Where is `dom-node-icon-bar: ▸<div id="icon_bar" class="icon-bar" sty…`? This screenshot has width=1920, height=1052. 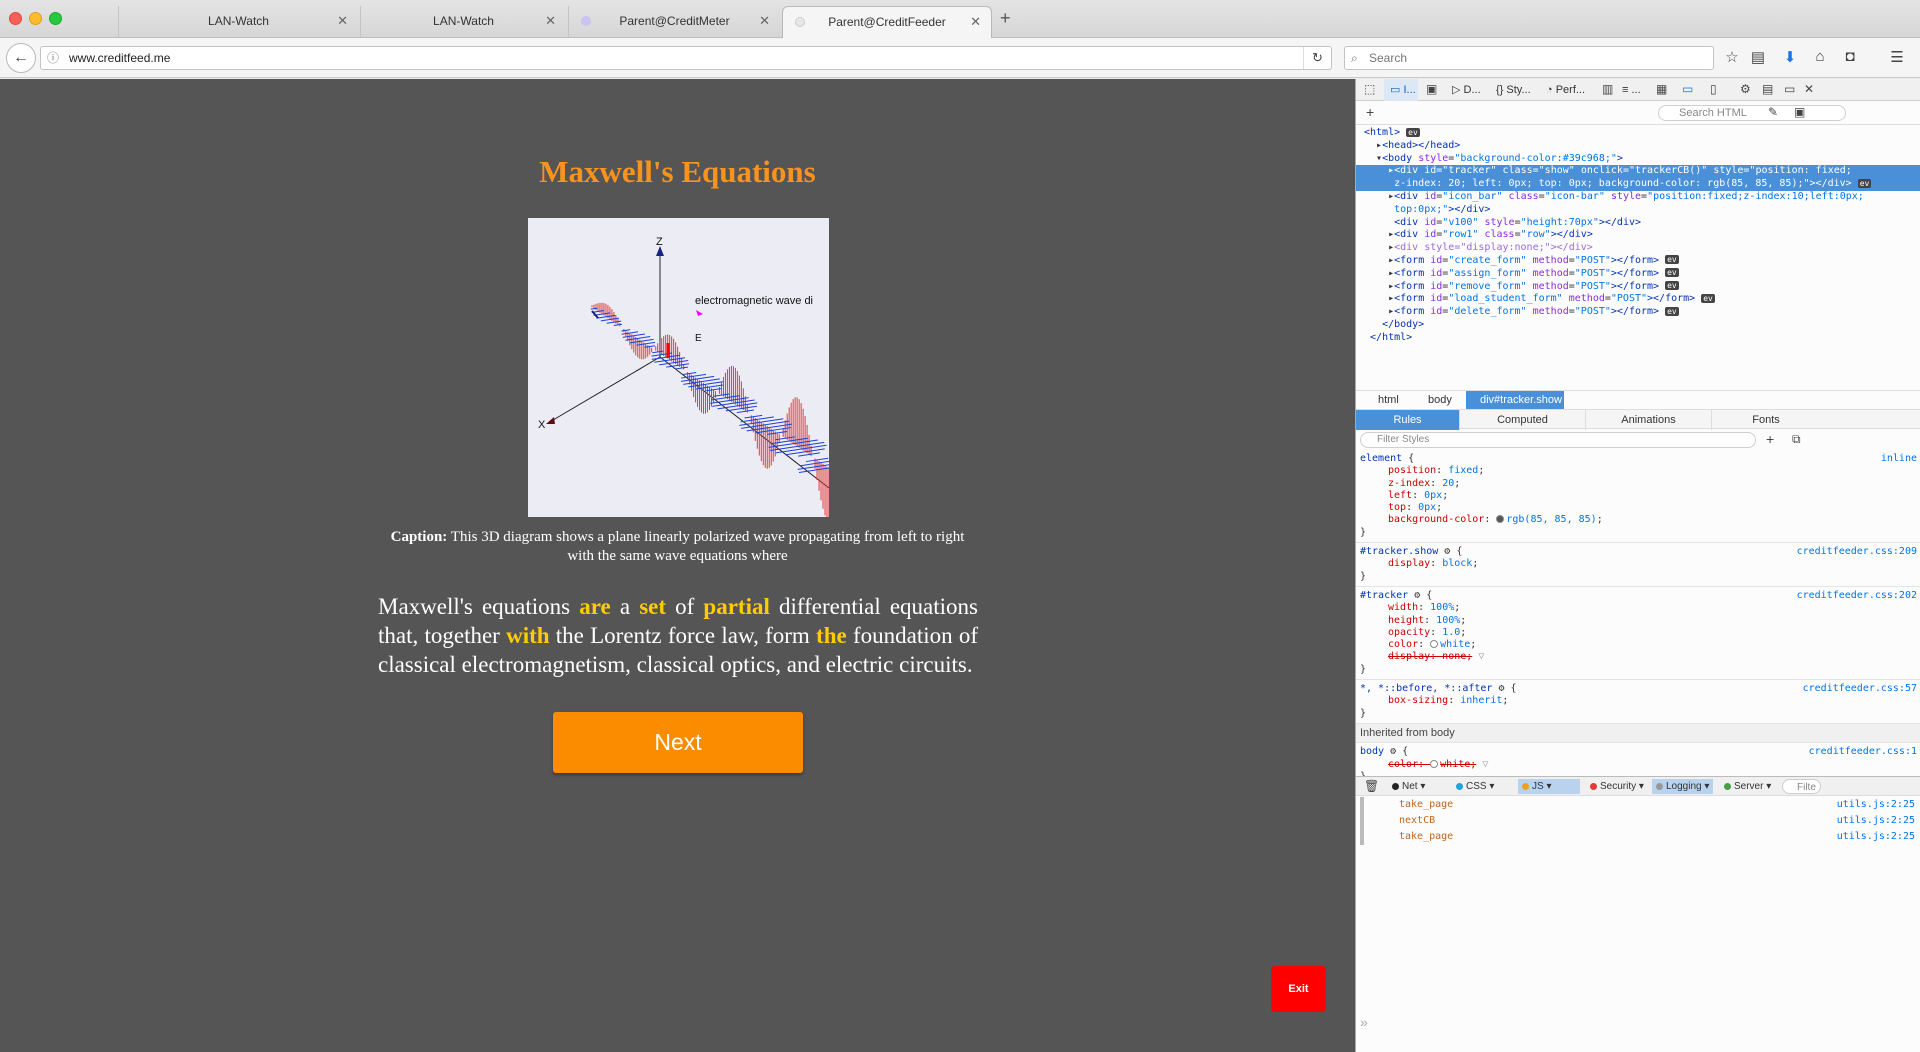
dom-node-icon-bar: ▸<div id="icon_bar" class="icon-bar" sty… is located at coordinates (1638, 197).